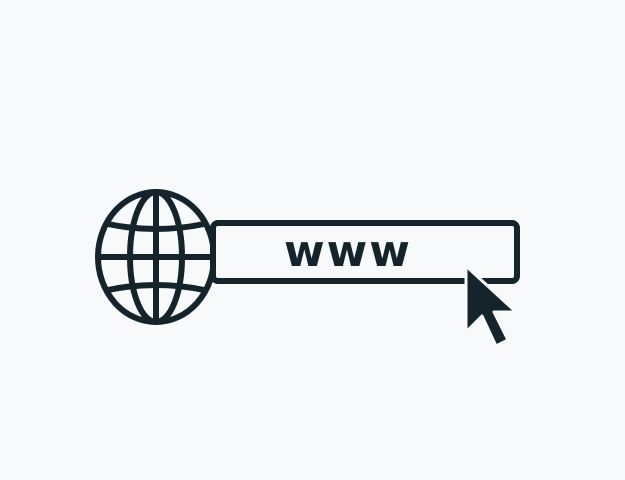 This screenshot has height=480, width=625. I want to click on mouse-pointer-icon, so click(491, 306).